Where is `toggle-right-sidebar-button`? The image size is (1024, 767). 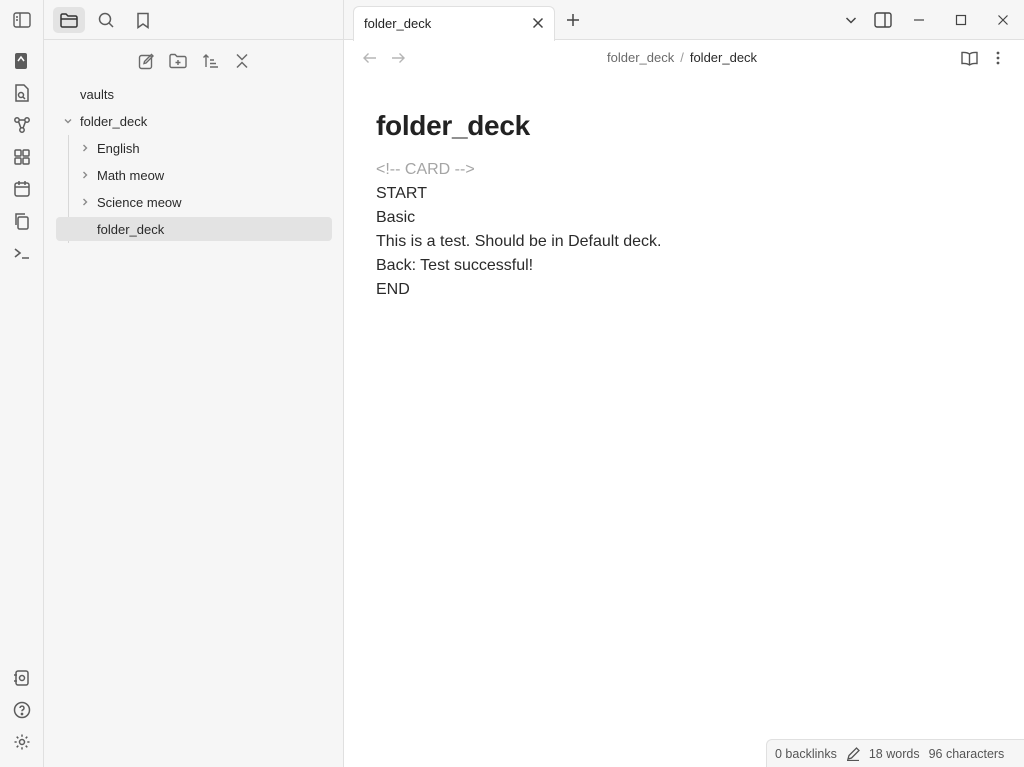
toggle-right-sidebar-button is located at coordinates (883, 20).